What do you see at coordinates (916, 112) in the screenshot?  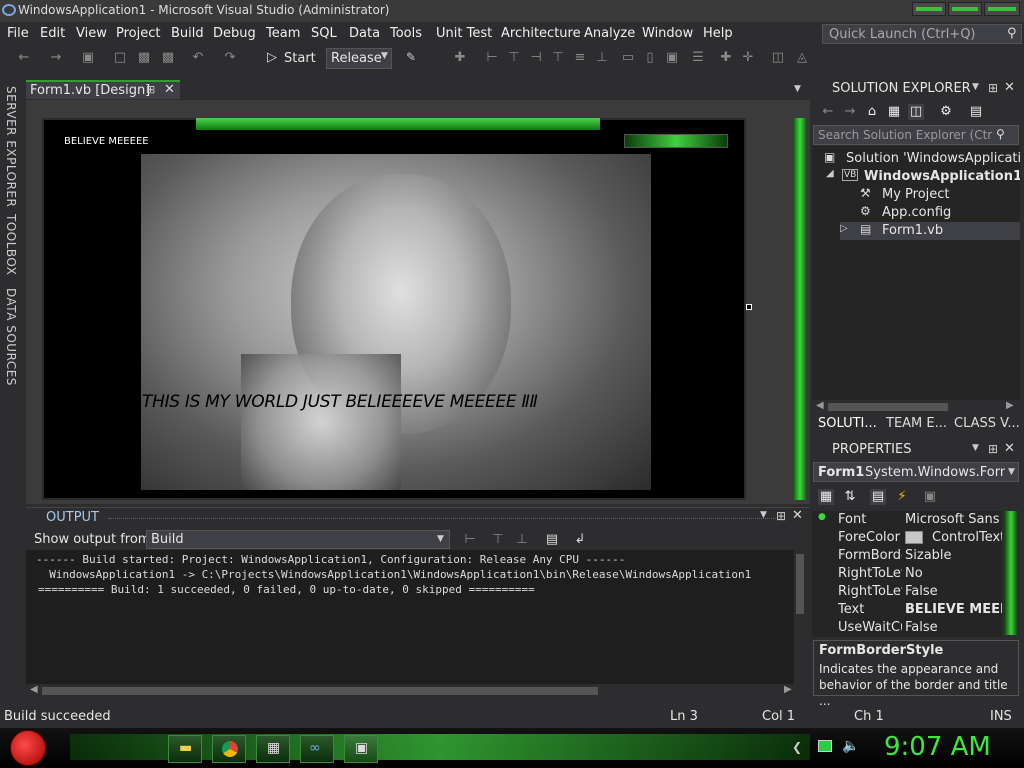 I see `sync-icon: ◫` at bounding box center [916, 112].